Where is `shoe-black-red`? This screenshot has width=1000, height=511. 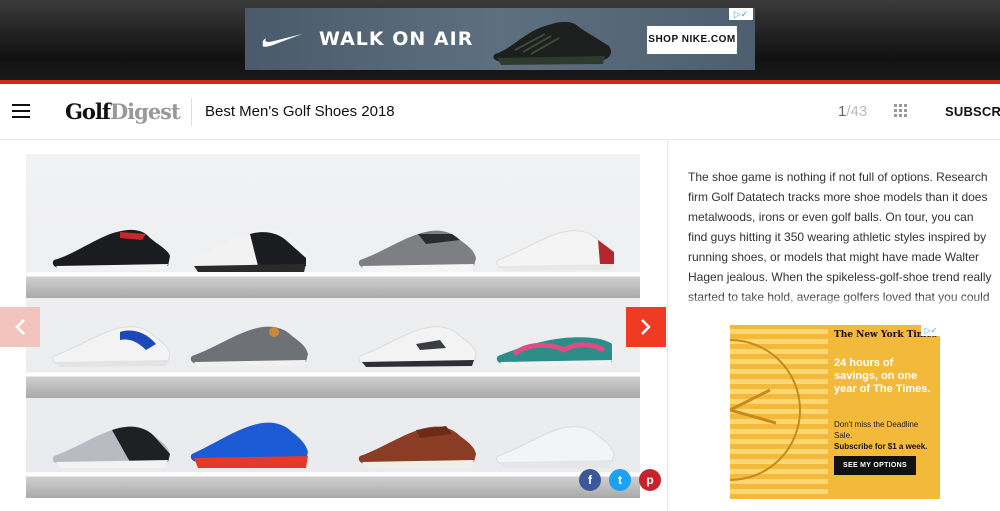 shoe-black-red is located at coordinates (111, 250).